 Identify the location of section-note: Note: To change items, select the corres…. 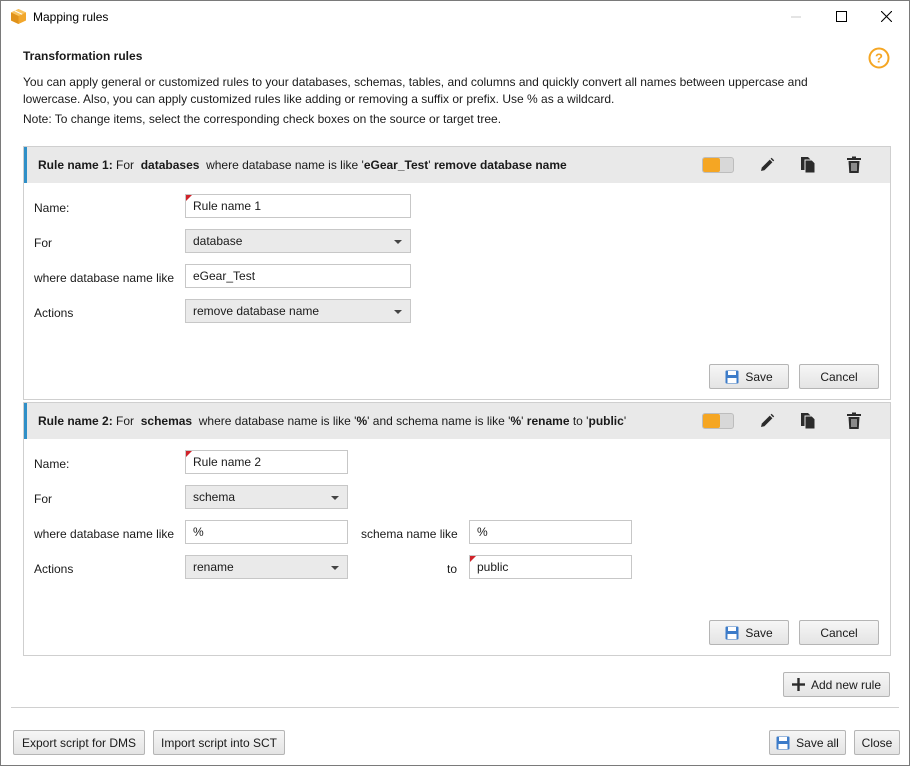
(262, 119).